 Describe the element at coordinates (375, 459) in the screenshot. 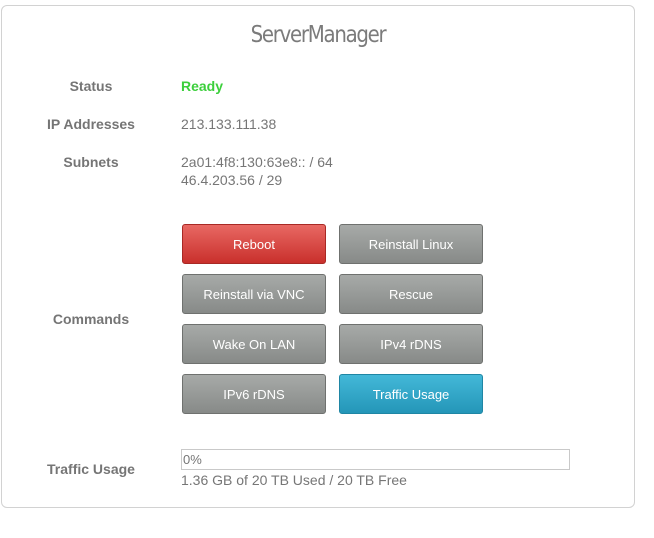

I see `traffic-progress-bar: 0%` at that location.